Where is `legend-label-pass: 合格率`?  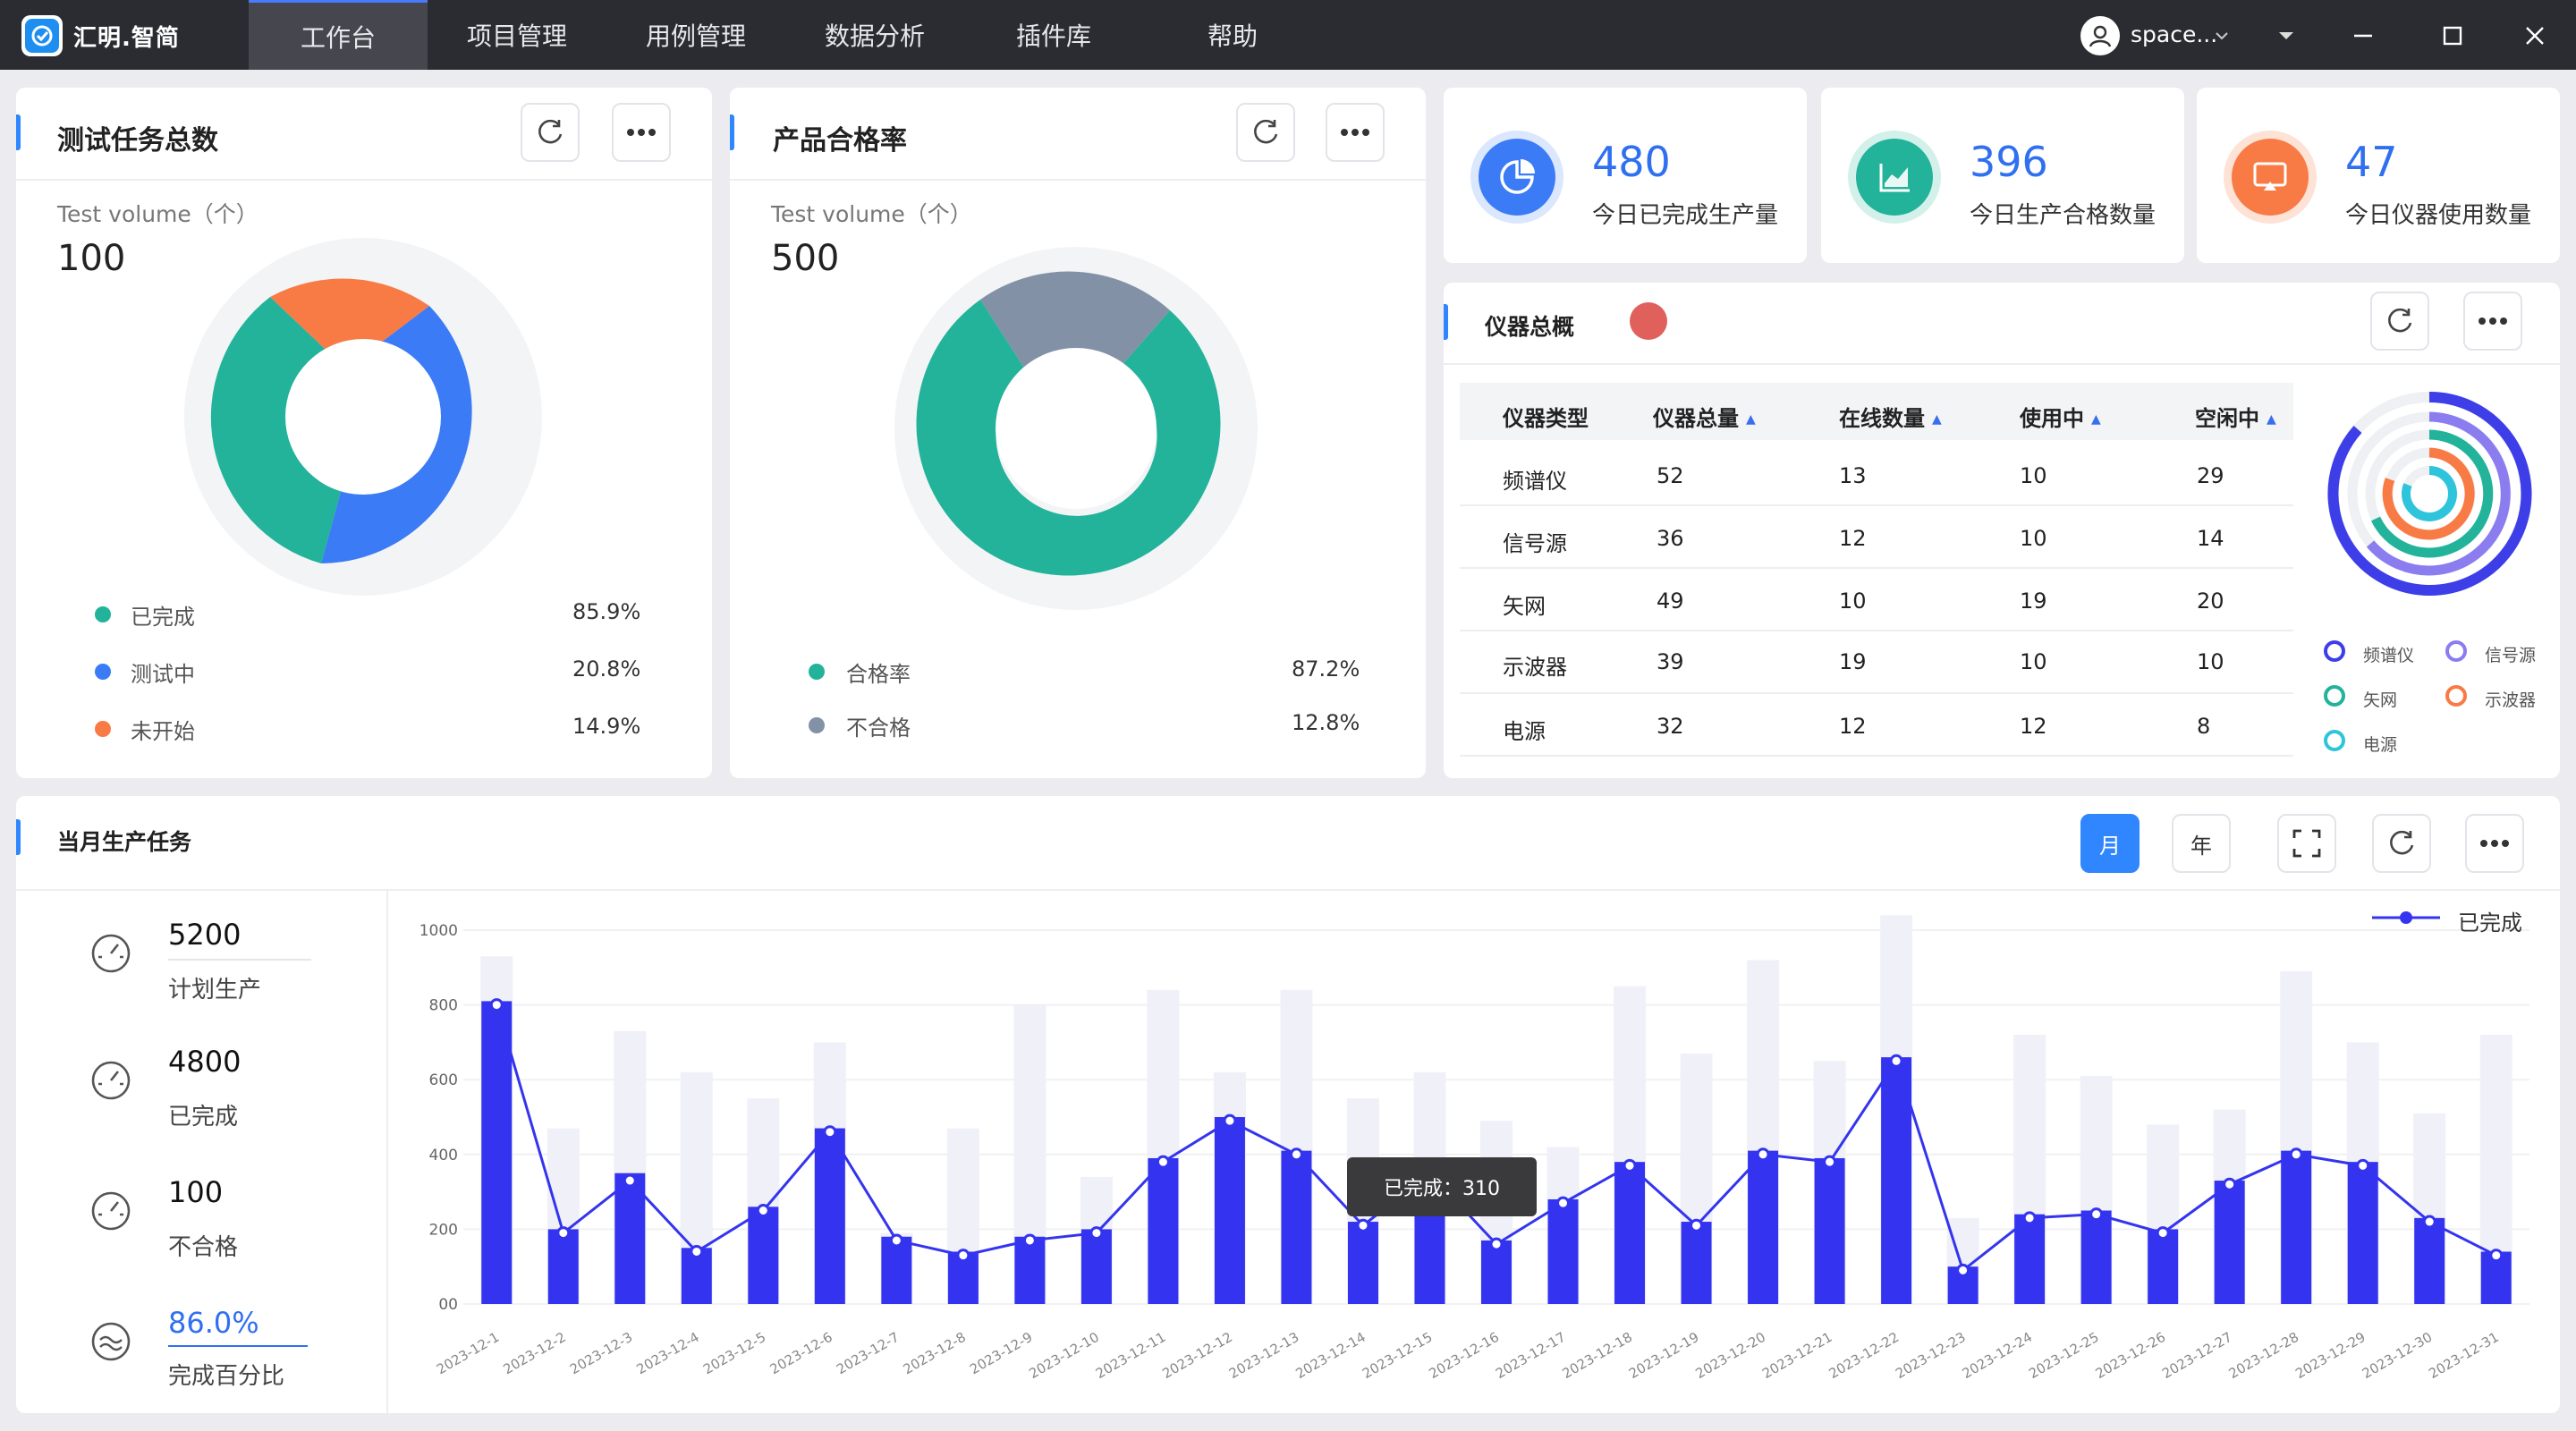 legend-label-pass: 合格率 is located at coordinates (878, 675).